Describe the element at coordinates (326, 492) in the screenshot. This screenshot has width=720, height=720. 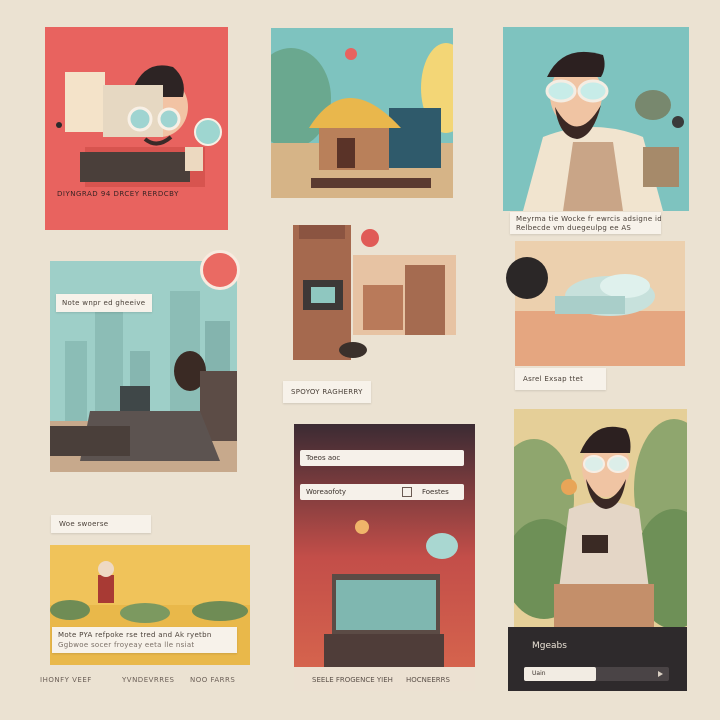
I see `form-field-2-value: Woreaofoty` at that location.